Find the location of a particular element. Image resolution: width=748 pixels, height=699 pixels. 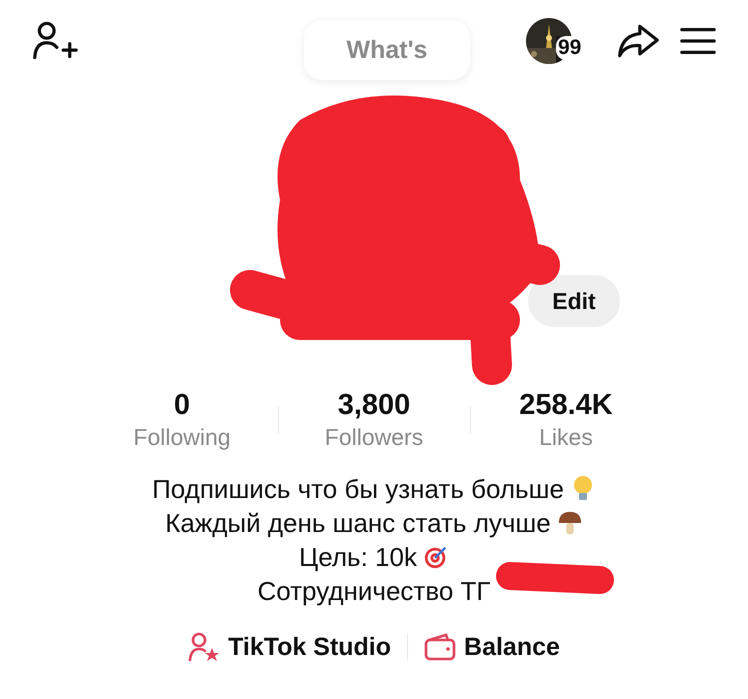

bio-line: Каждый день шанс стать лучше is located at coordinates (358, 523).